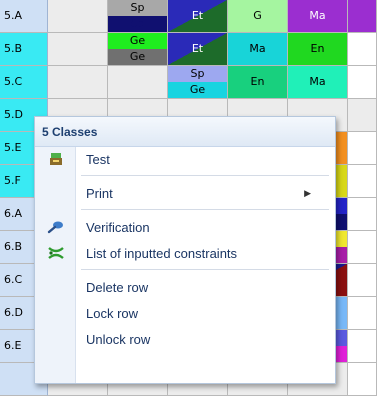  Describe the element at coordinates (117, 287) in the screenshot. I see `menu-item-label: Delete row` at that location.